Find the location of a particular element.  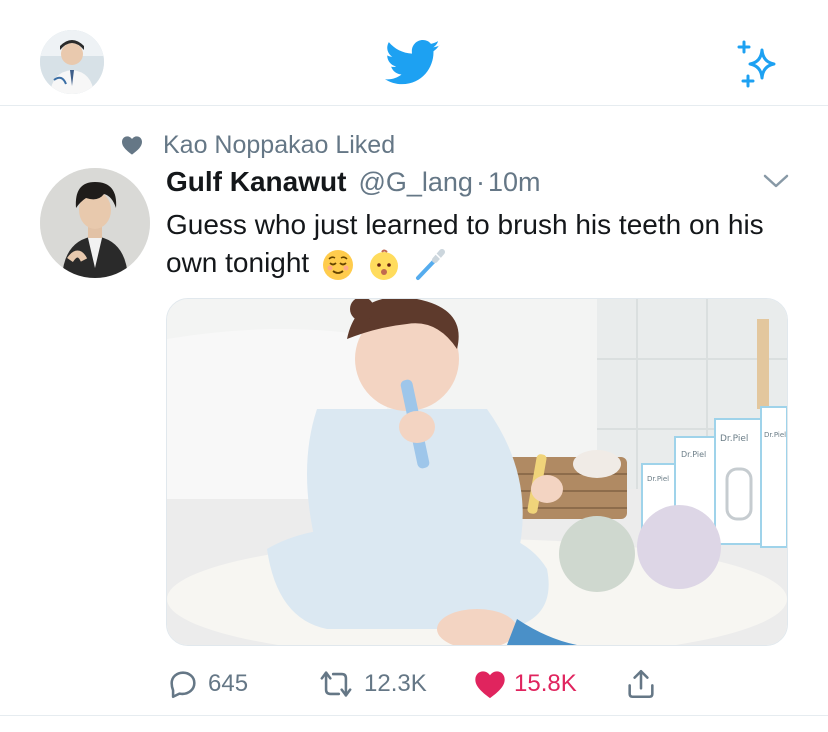

tweet-timestamp: 10m is located at coordinates (514, 182).